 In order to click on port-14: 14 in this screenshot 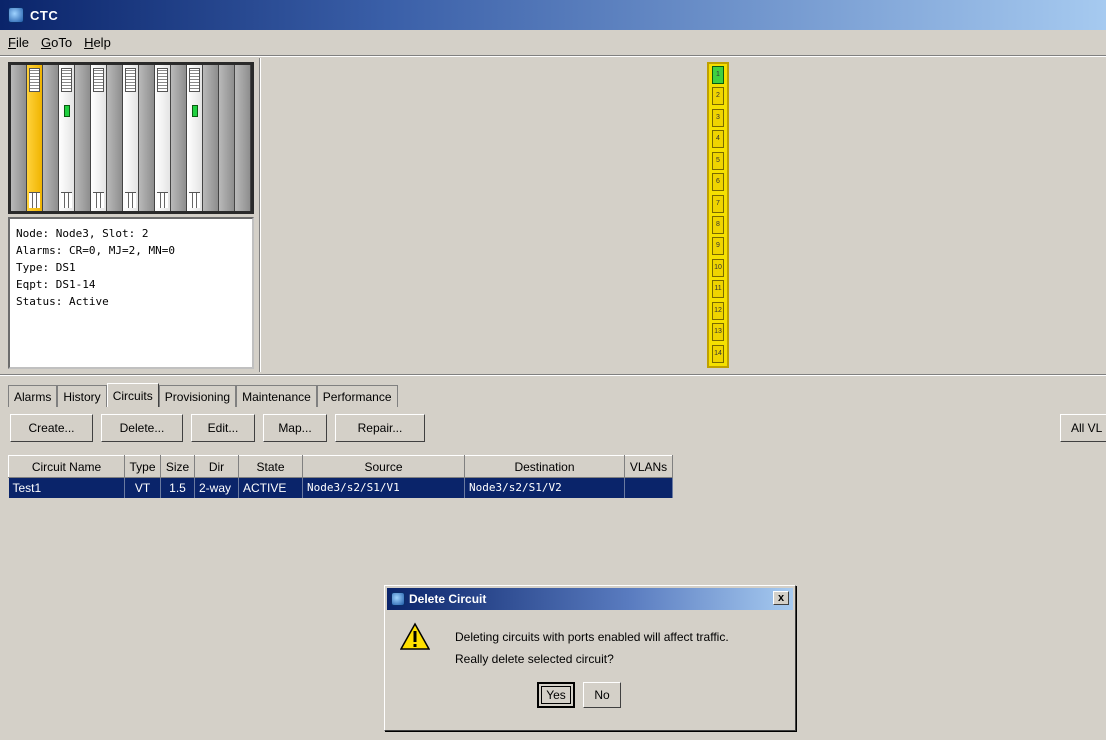, I will do `click(718, 353)`.